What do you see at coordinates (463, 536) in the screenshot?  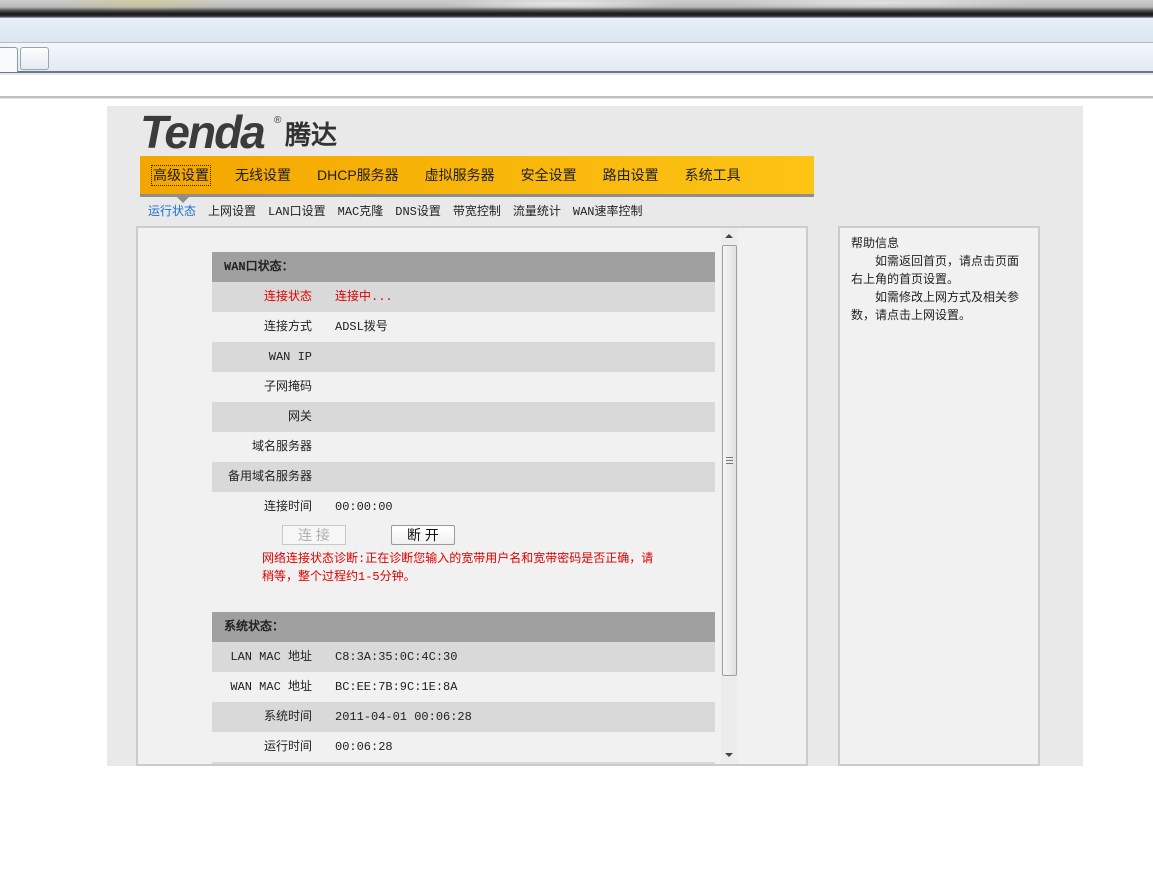 I see `connection-buttons: 连 接 断 开` at bounding box center [463, 536].